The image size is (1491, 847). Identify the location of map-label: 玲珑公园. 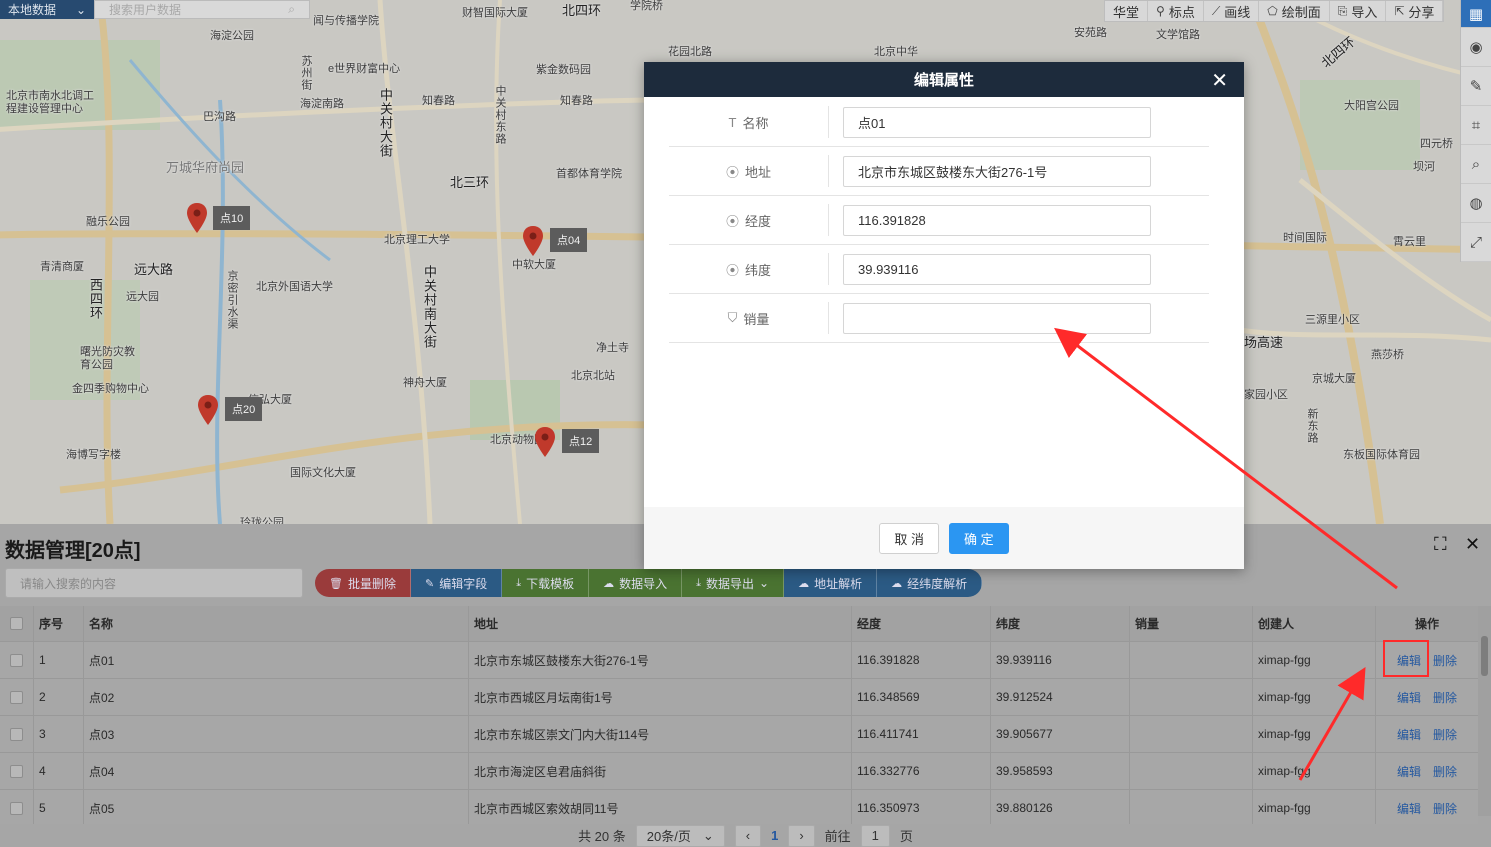
(262, 520).